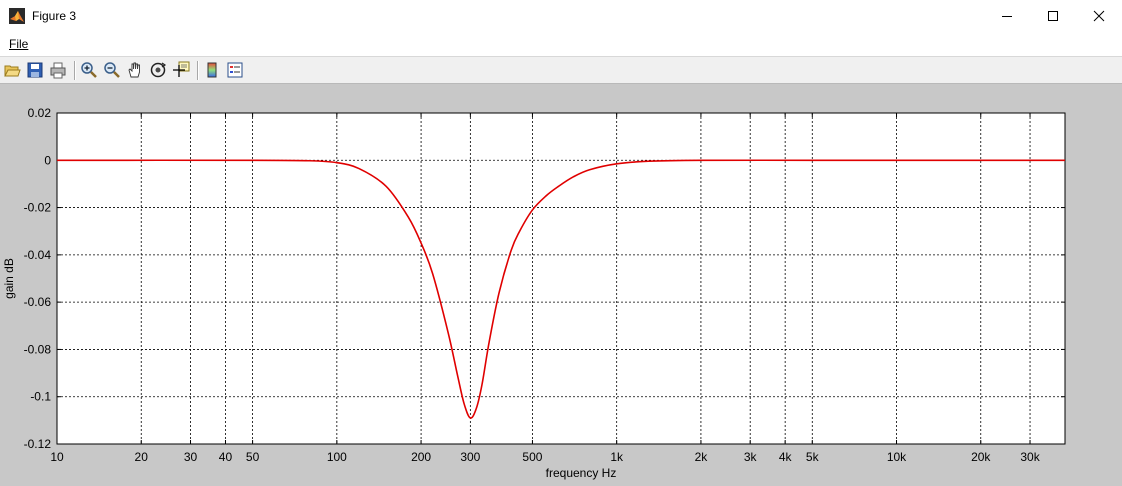 This screenshot has height=486, width=1122. I want to click on y-tick-label: -0.1, so click(40, 397).